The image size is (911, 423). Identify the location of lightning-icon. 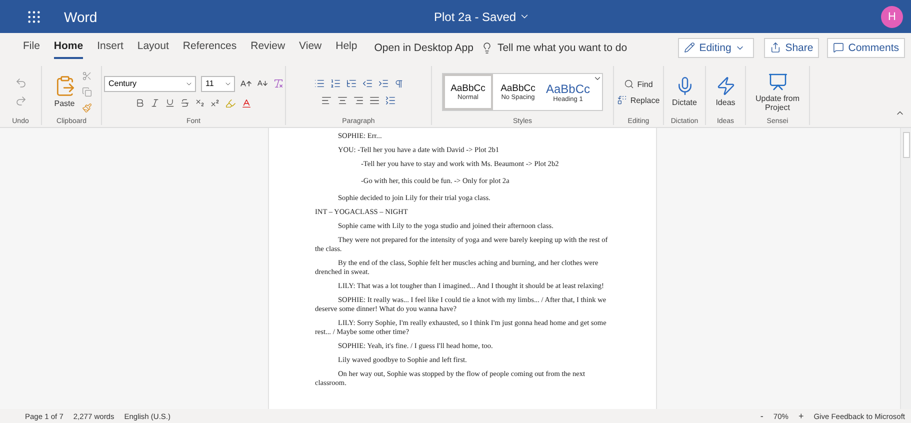
(726, 86).